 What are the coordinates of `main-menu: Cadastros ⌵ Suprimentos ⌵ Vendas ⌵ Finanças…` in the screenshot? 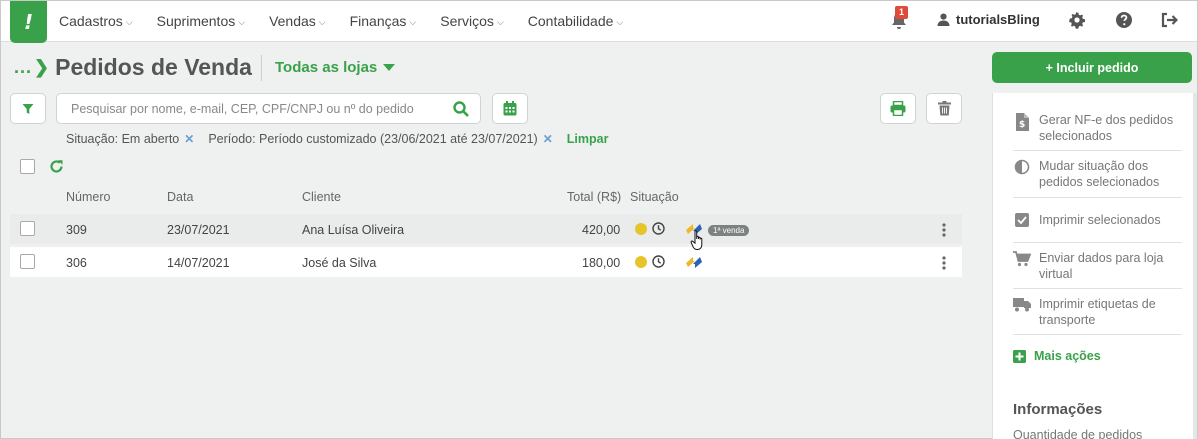 It's located at (353, 21).